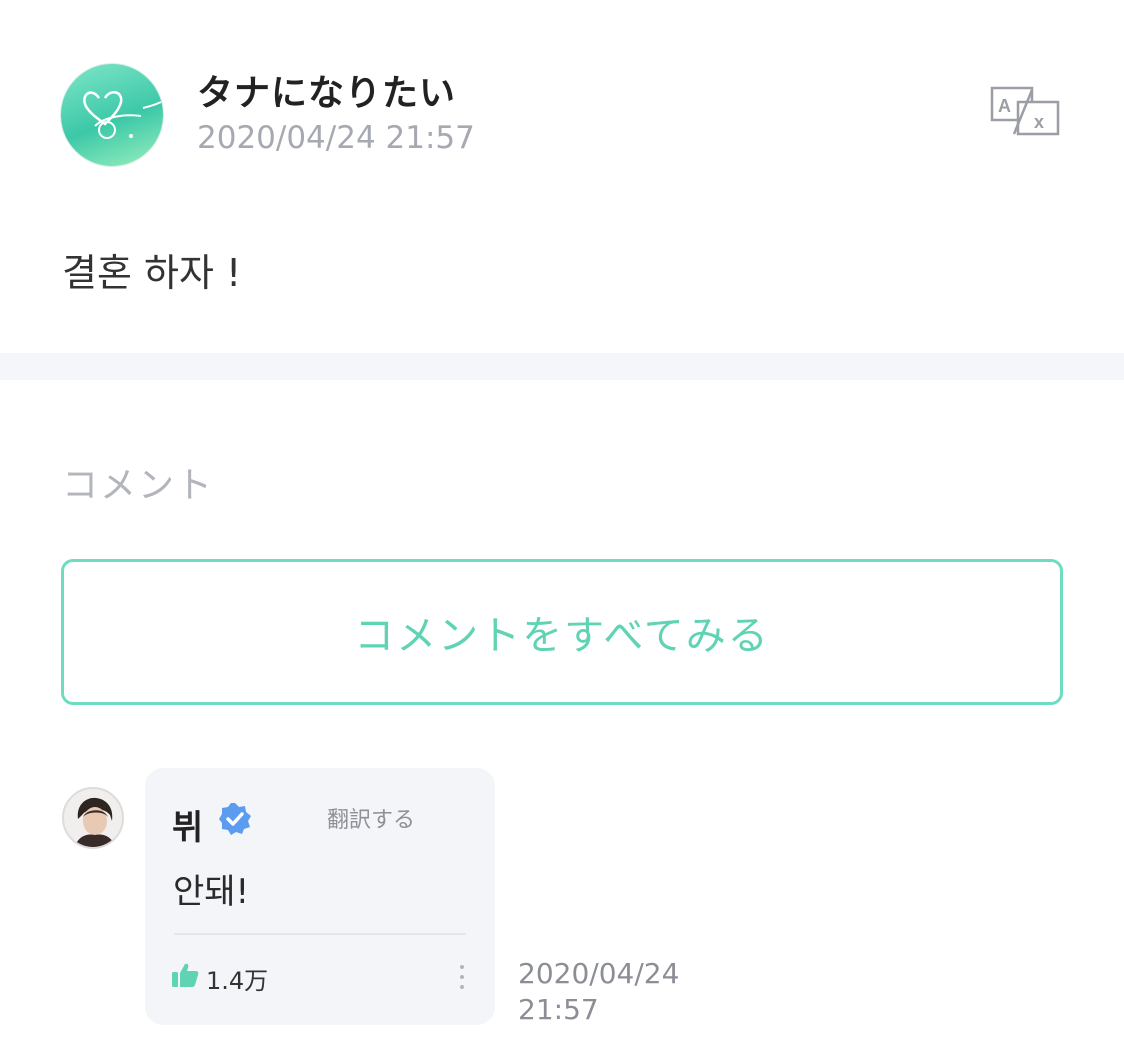 Image resolution: width=1124 pixels, height=1056 pixels. Describe the element at coordinates (1026, 111) in the screenshot. I see `translate-icon: A x` at that location.